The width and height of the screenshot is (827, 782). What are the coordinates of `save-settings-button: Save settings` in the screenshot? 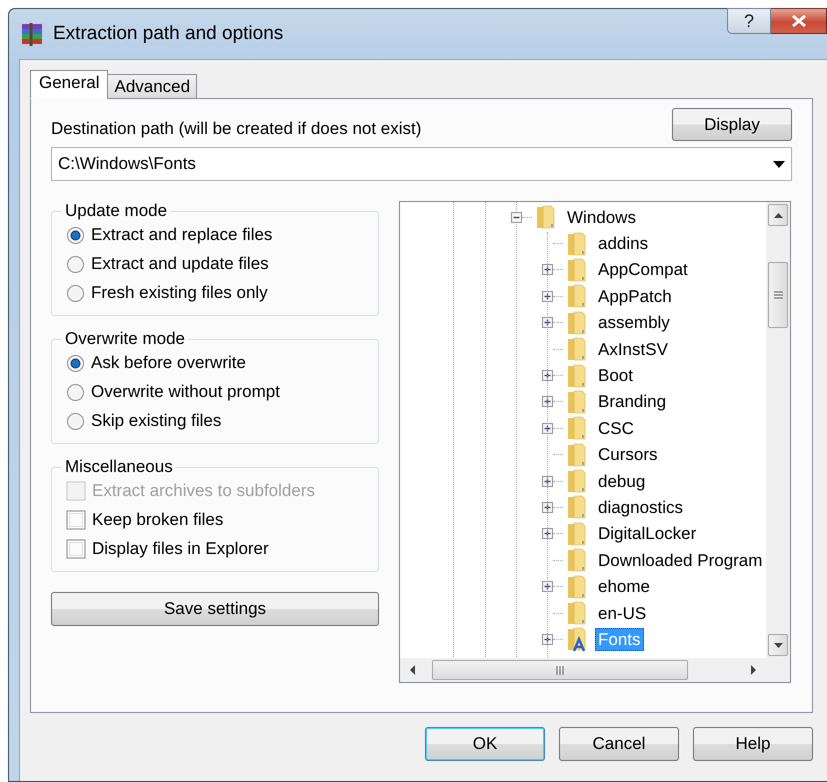 It's located at (215, 609).